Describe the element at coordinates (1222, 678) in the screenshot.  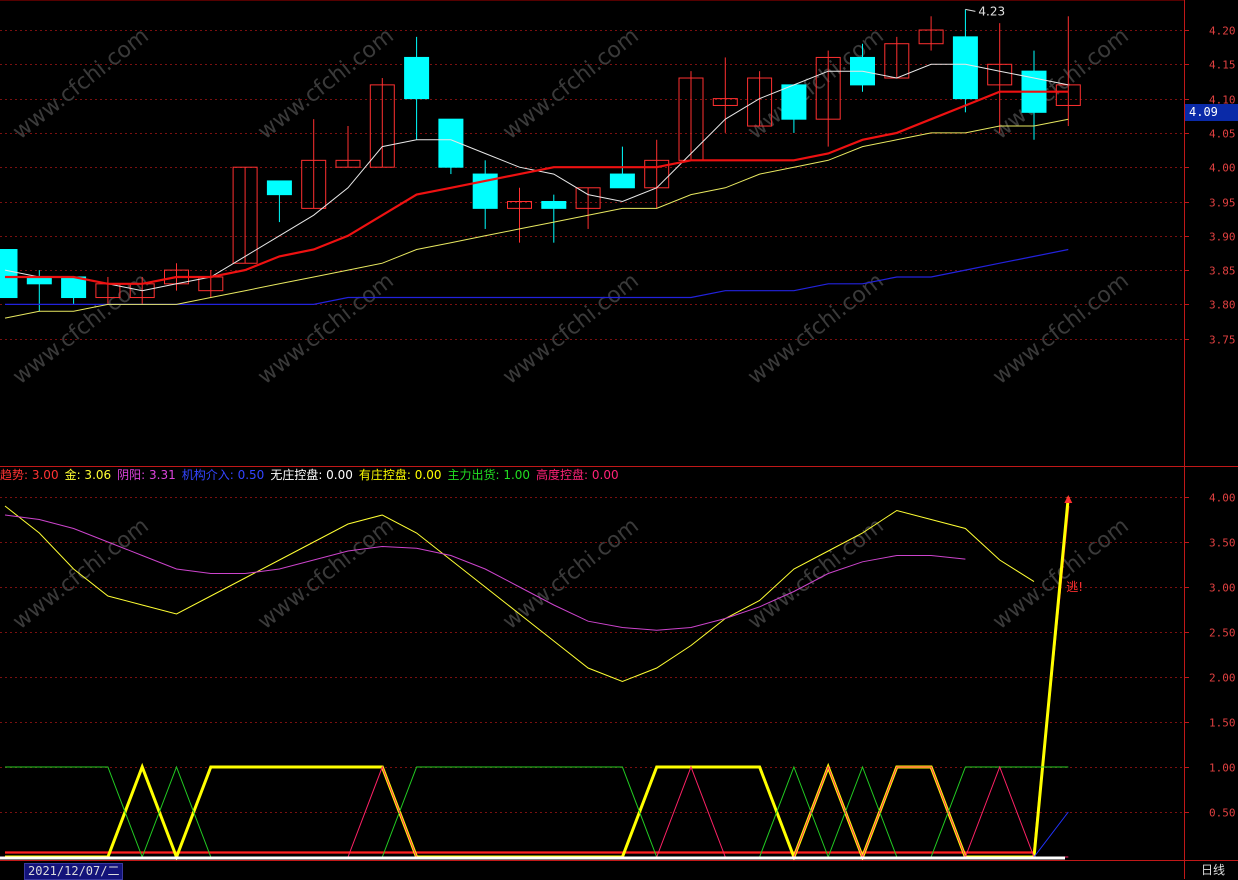
I see `indicator-tick-label: 2.00` at that location.